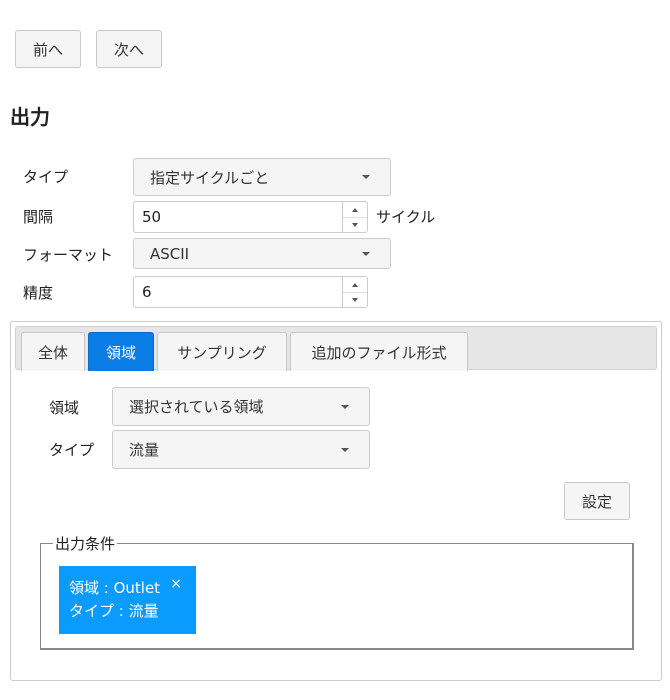 This screenshot has height=700, width=670. I want to click on condition-chip: 領域 : Outlet タイプ : 流量 ×, so click(127, 600).